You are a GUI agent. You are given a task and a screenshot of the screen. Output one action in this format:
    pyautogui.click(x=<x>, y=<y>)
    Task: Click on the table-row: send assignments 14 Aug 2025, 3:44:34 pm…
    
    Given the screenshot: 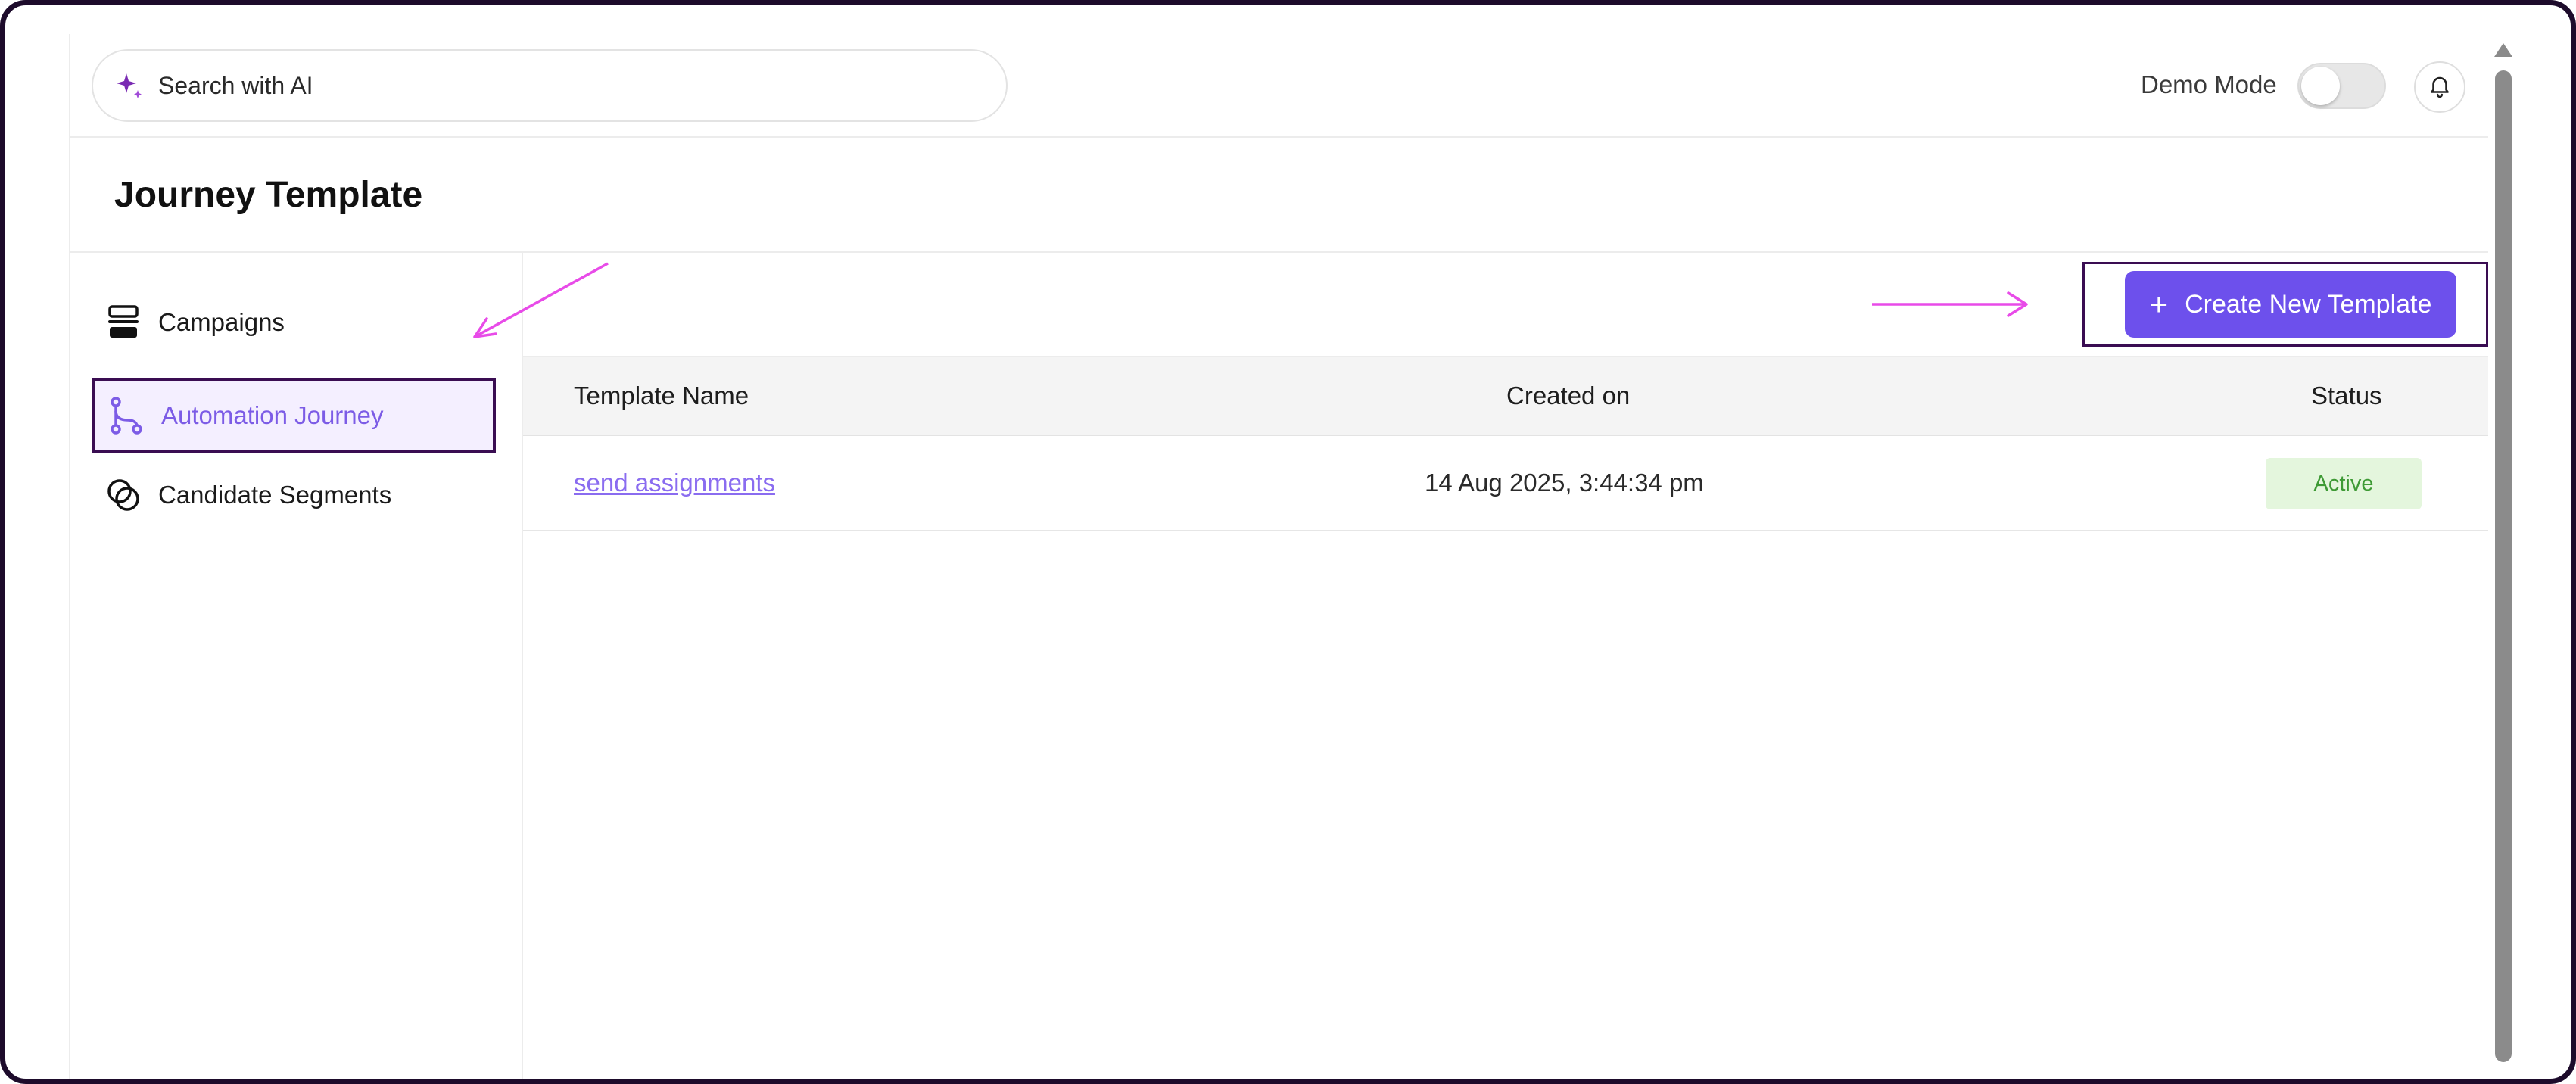 What is the action you would take?
    pyautogui.click(x=1505, y=483)
    